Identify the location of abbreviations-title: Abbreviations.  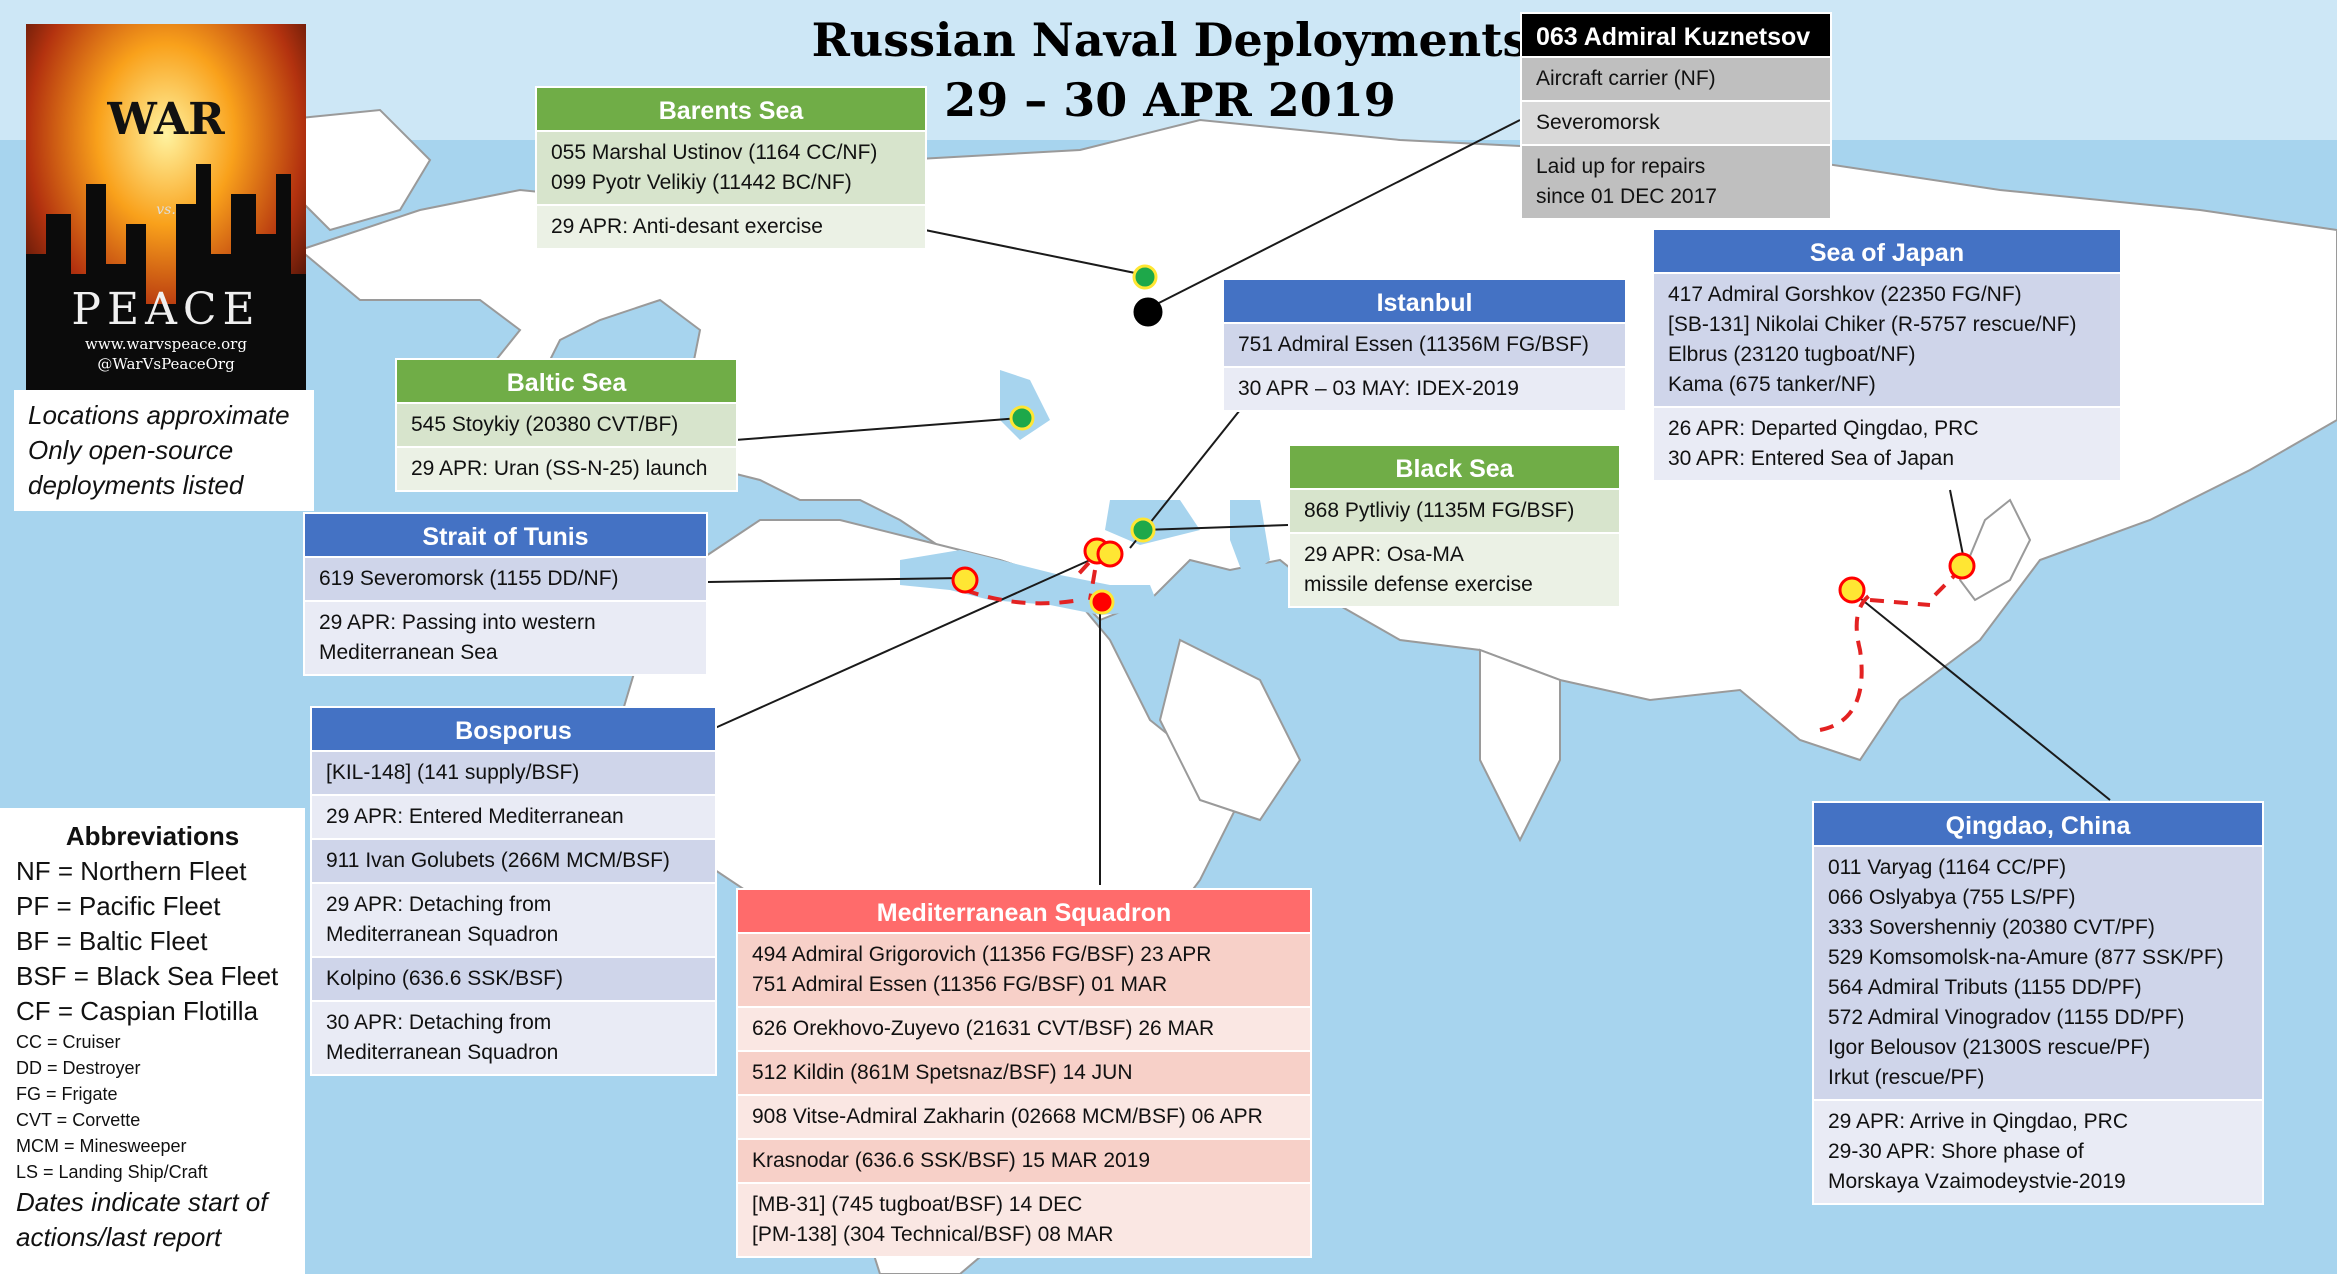
(152, 836).